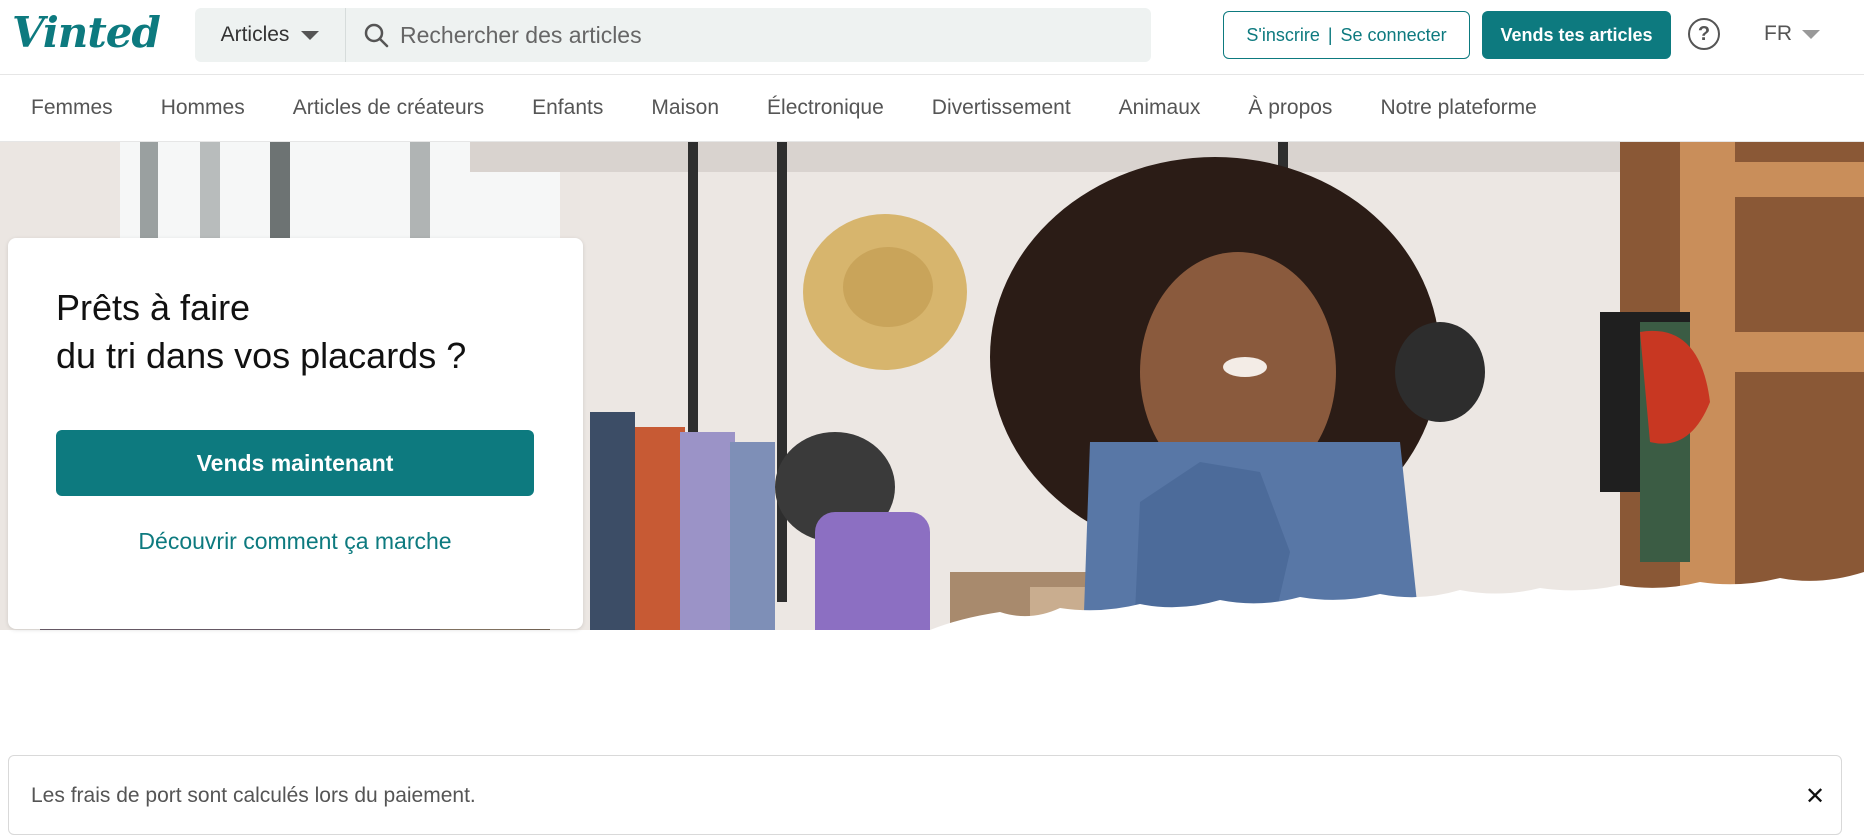  What do you see at coordinates (1815, 796) in the screenshot?
I see `close-icon: ✕` at bounding box center [1815, 796].